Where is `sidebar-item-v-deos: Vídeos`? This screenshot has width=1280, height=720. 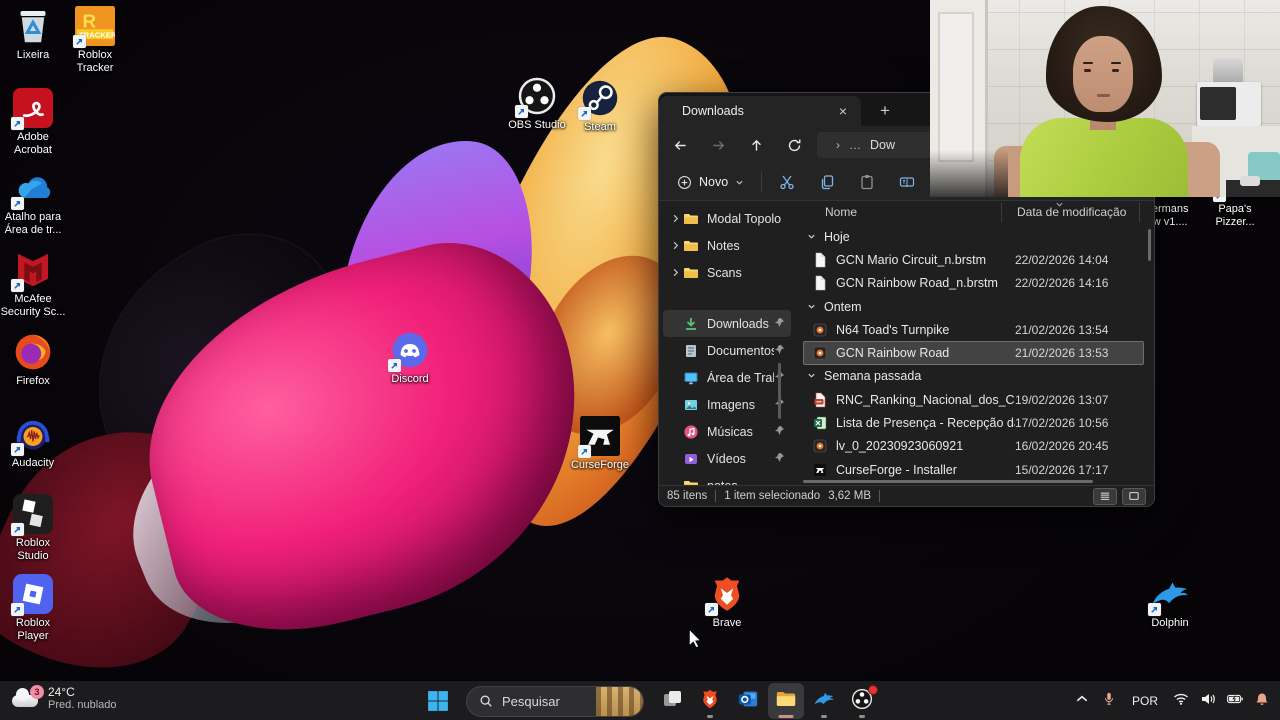 sidebar-item-v-deos: Vídeos is located at coordinates (727, 458).